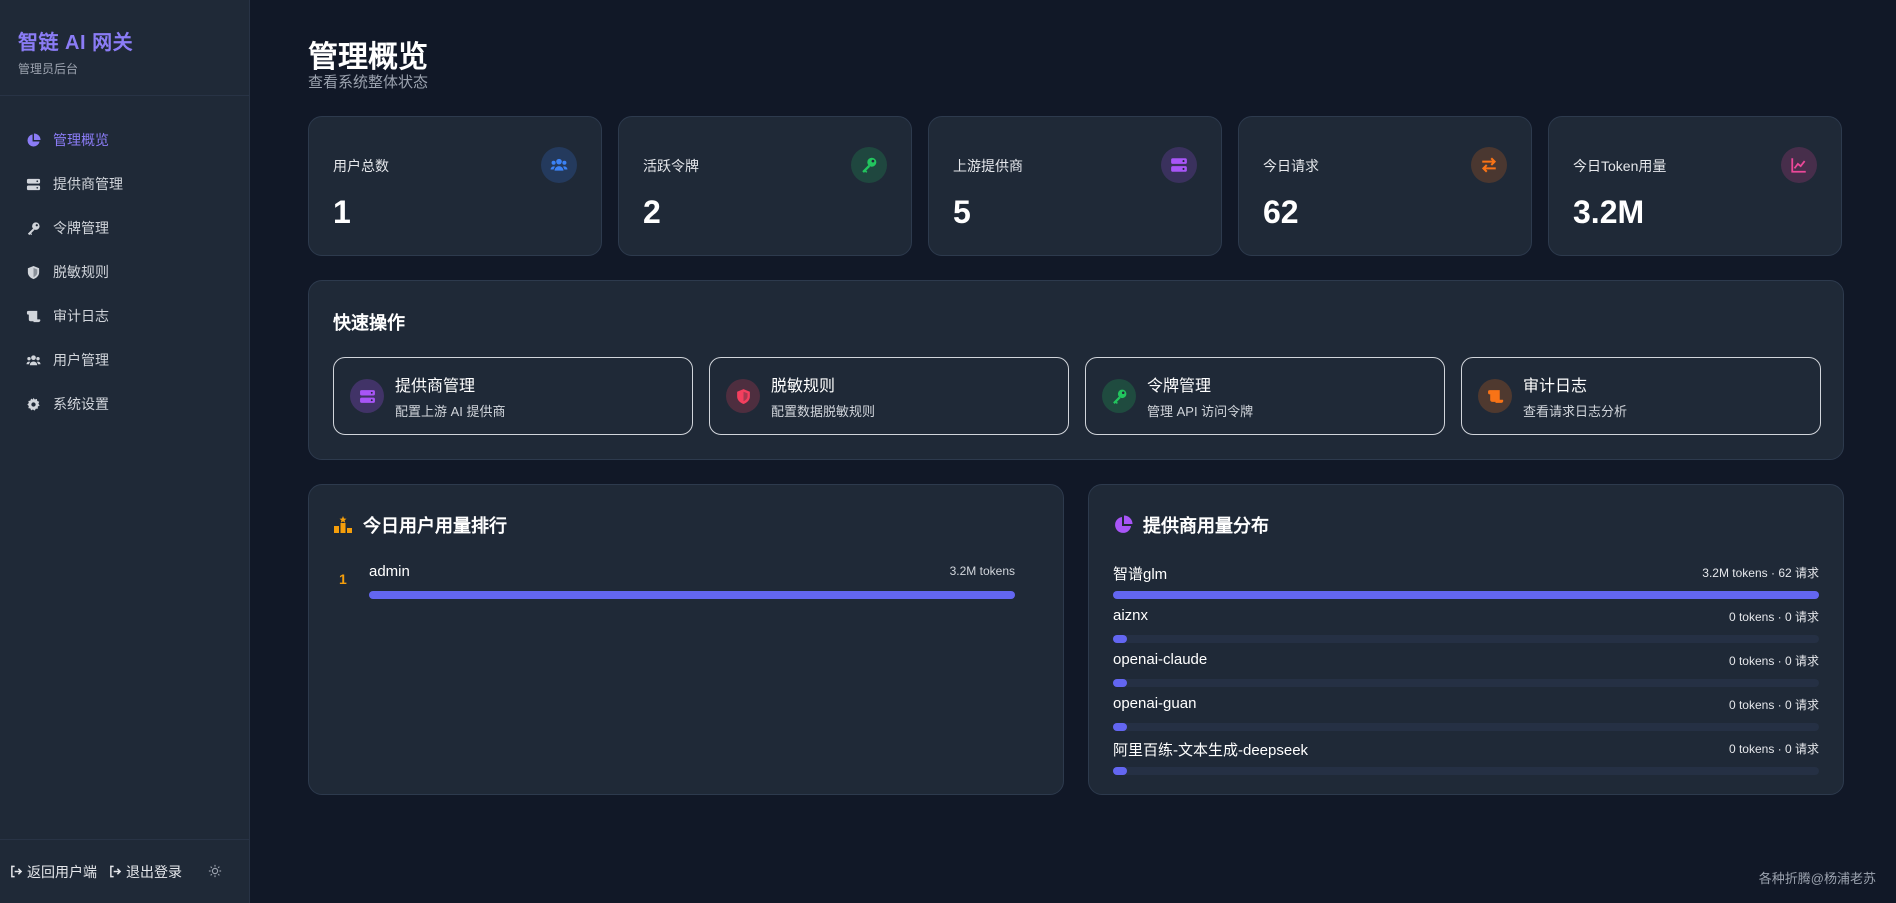  What do you see at coordinates (692, 595) in the screenshot?
I see `rank-usage-bar-fill` at bounding box center [692, 595].